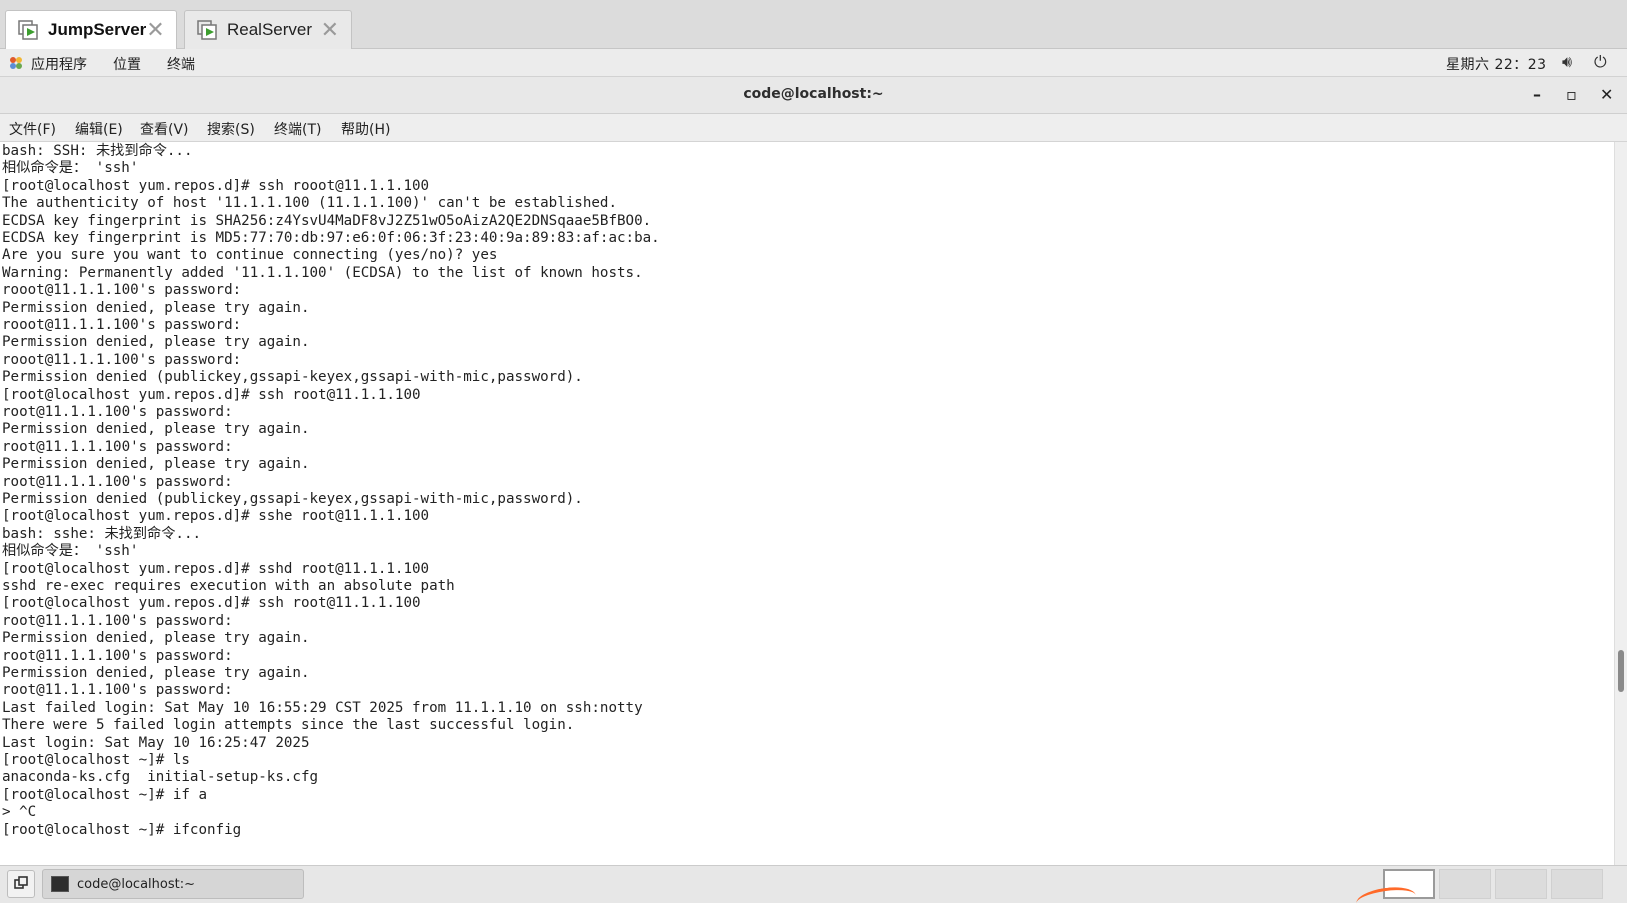 The height and width of the screenshot is (915, 1627). What do you see at coordinates (122, 829) in the screenshot?
I see `terminal-line: [root@localhost ~]# ifconfig` at bounding box center [122, 829].